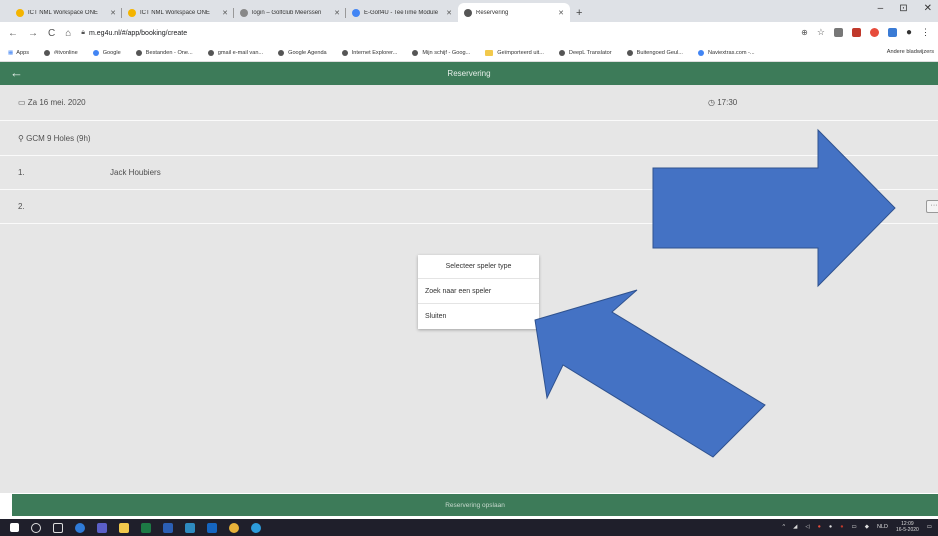 This screenshot has height=536, width=938. Describe the element at coordinates (925, 32) in the screenshot. I see `menu-icon: ⋮` at that location.